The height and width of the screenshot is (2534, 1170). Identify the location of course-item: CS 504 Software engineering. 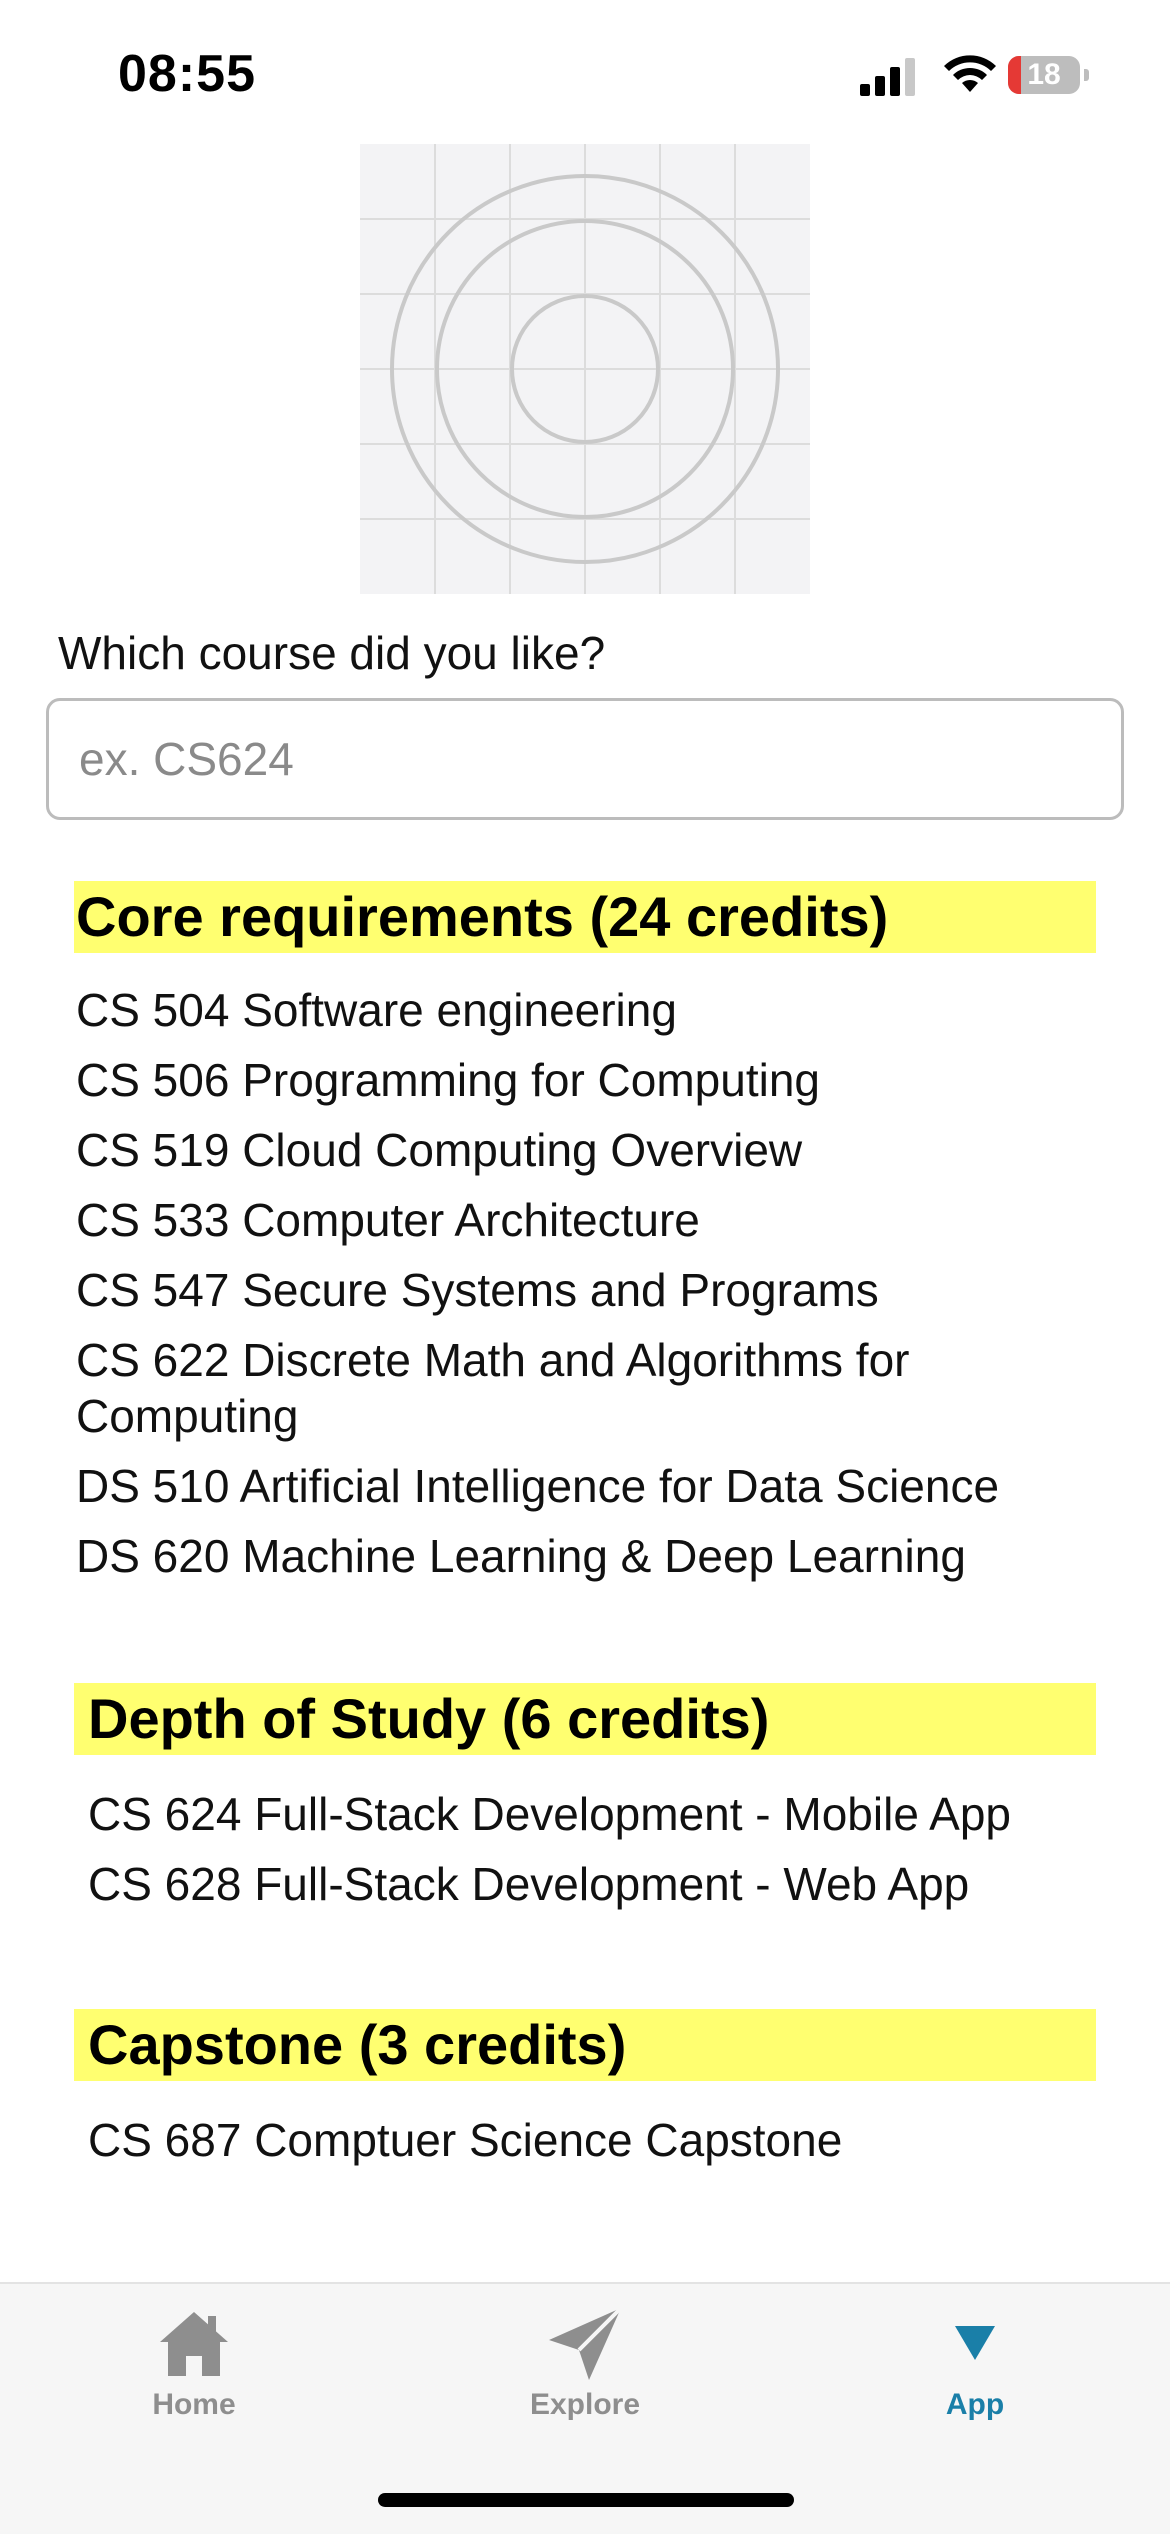
(376, 1010).